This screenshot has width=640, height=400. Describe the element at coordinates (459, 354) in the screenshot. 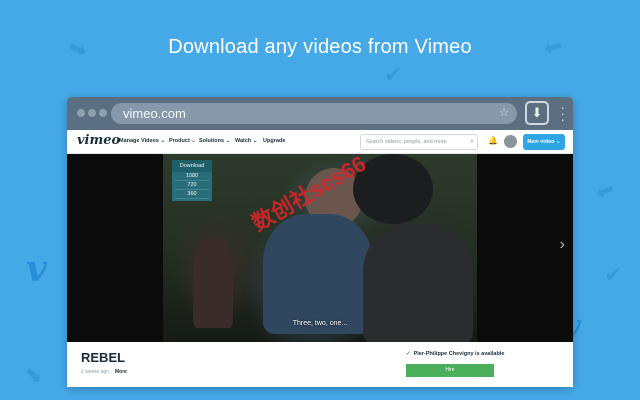

I see `availability-text: Pier-Philippe Chevigny is available` at that location.